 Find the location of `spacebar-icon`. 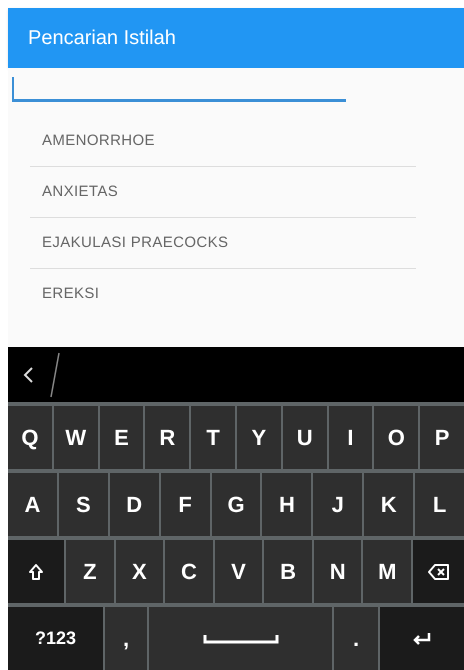

spacebar-icon is located at coordinates (240, 639).